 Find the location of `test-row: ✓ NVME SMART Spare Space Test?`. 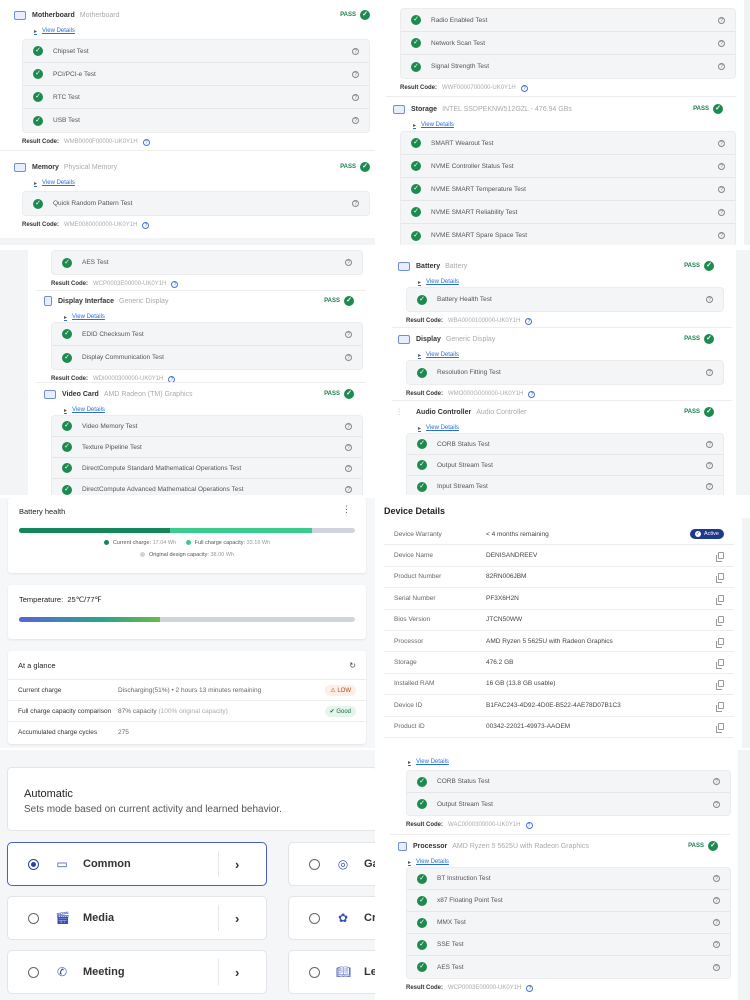

test-row: ✓ NVME SMART Spare Space Test? is located at coordinates (568, 234).